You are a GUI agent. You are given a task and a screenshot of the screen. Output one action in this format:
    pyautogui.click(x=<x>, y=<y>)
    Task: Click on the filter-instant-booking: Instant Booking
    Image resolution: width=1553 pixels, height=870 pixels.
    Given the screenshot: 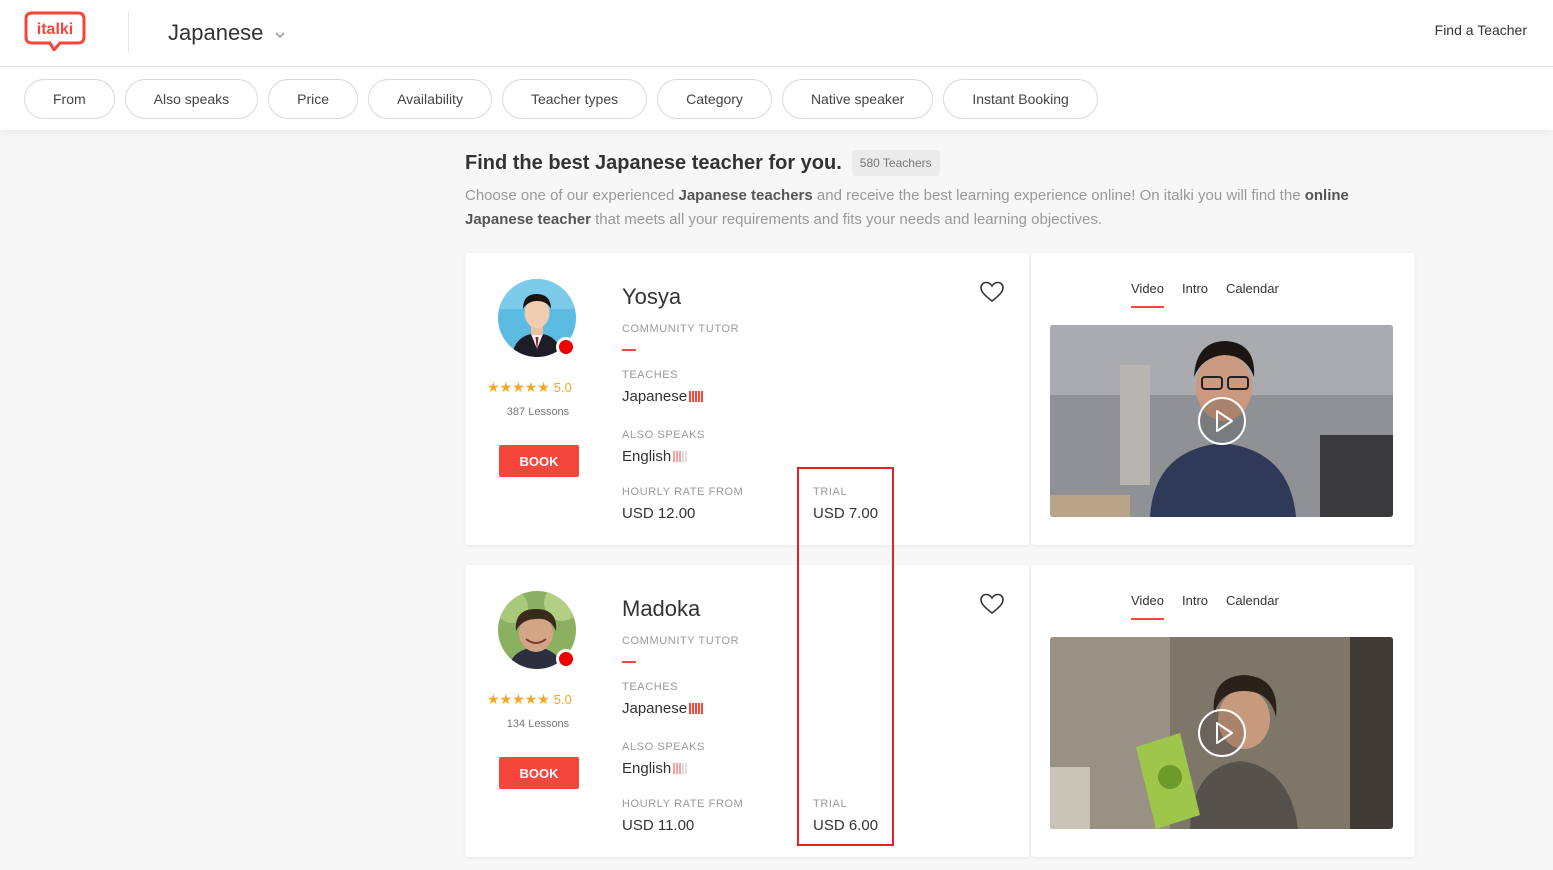 What is the action you would take?
    pyautogui.click(x=1020, y=99)
    